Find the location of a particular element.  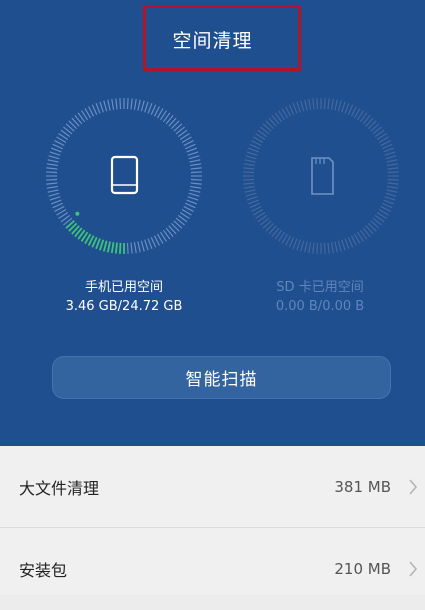

list-item-name: 大文件清理 is located at coordinates (59, 488).